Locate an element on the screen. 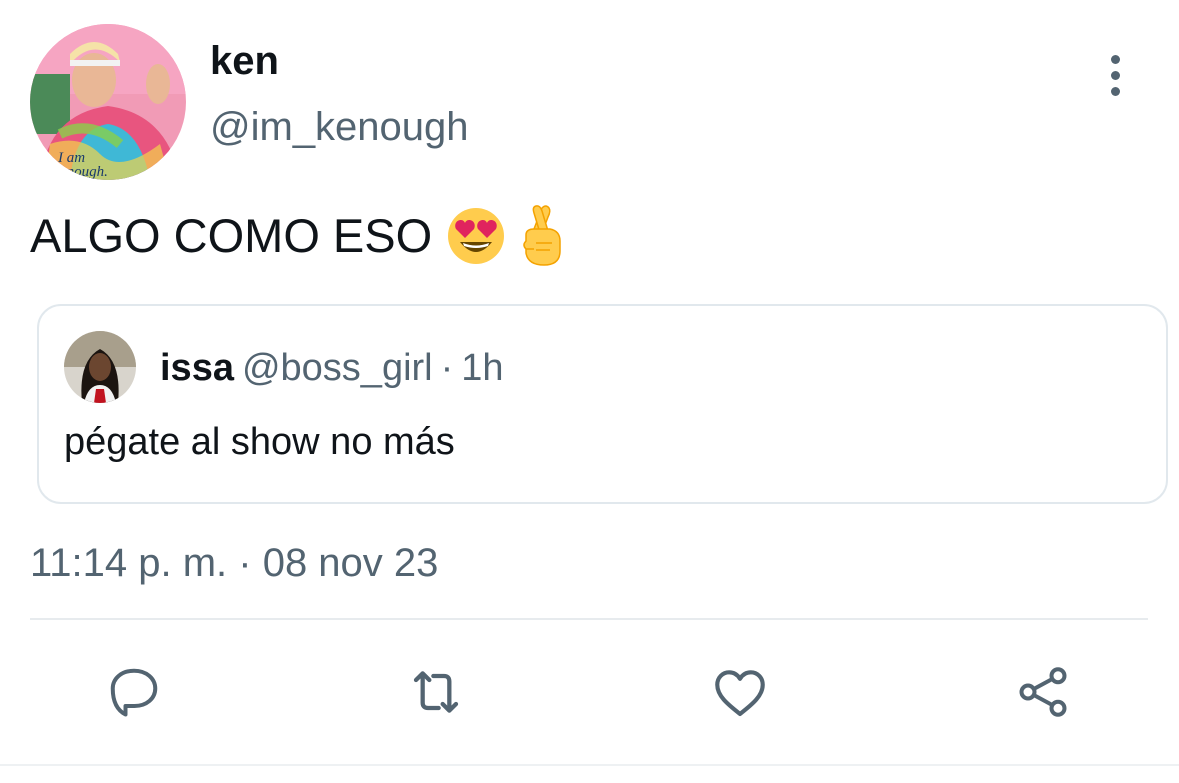  like-icon is located at coordinates (740, 692).